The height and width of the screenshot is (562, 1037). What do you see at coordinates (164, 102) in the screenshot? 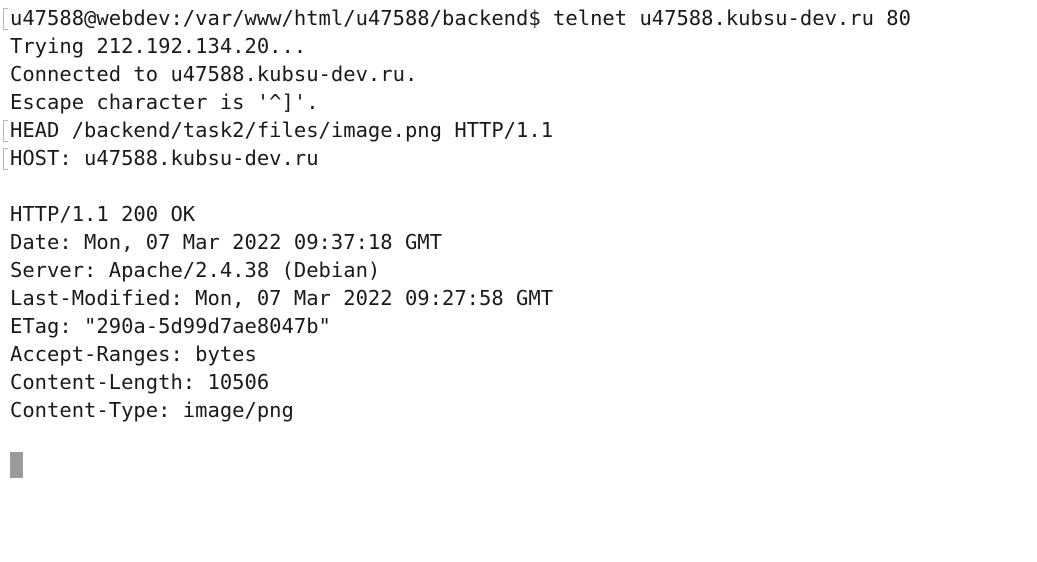
I see `output-line: Escape character is '^]'.` at bounding box center [164, 102].